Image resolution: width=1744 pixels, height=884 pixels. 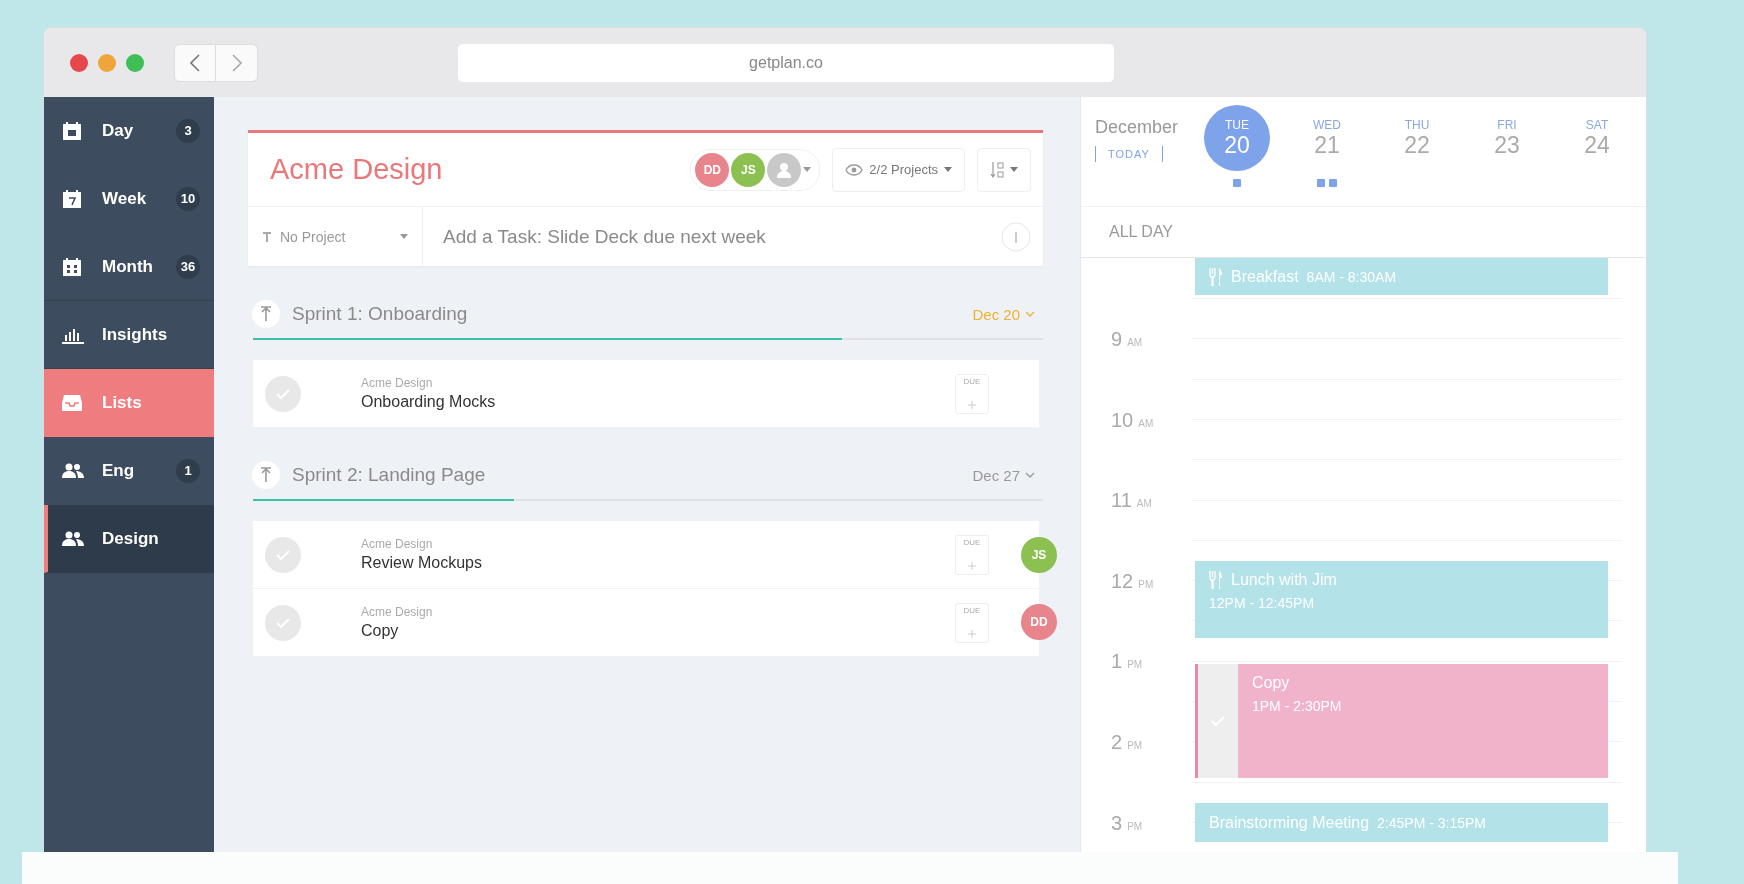 I want to click on count-badge: 36, so click(x=188, y=266).